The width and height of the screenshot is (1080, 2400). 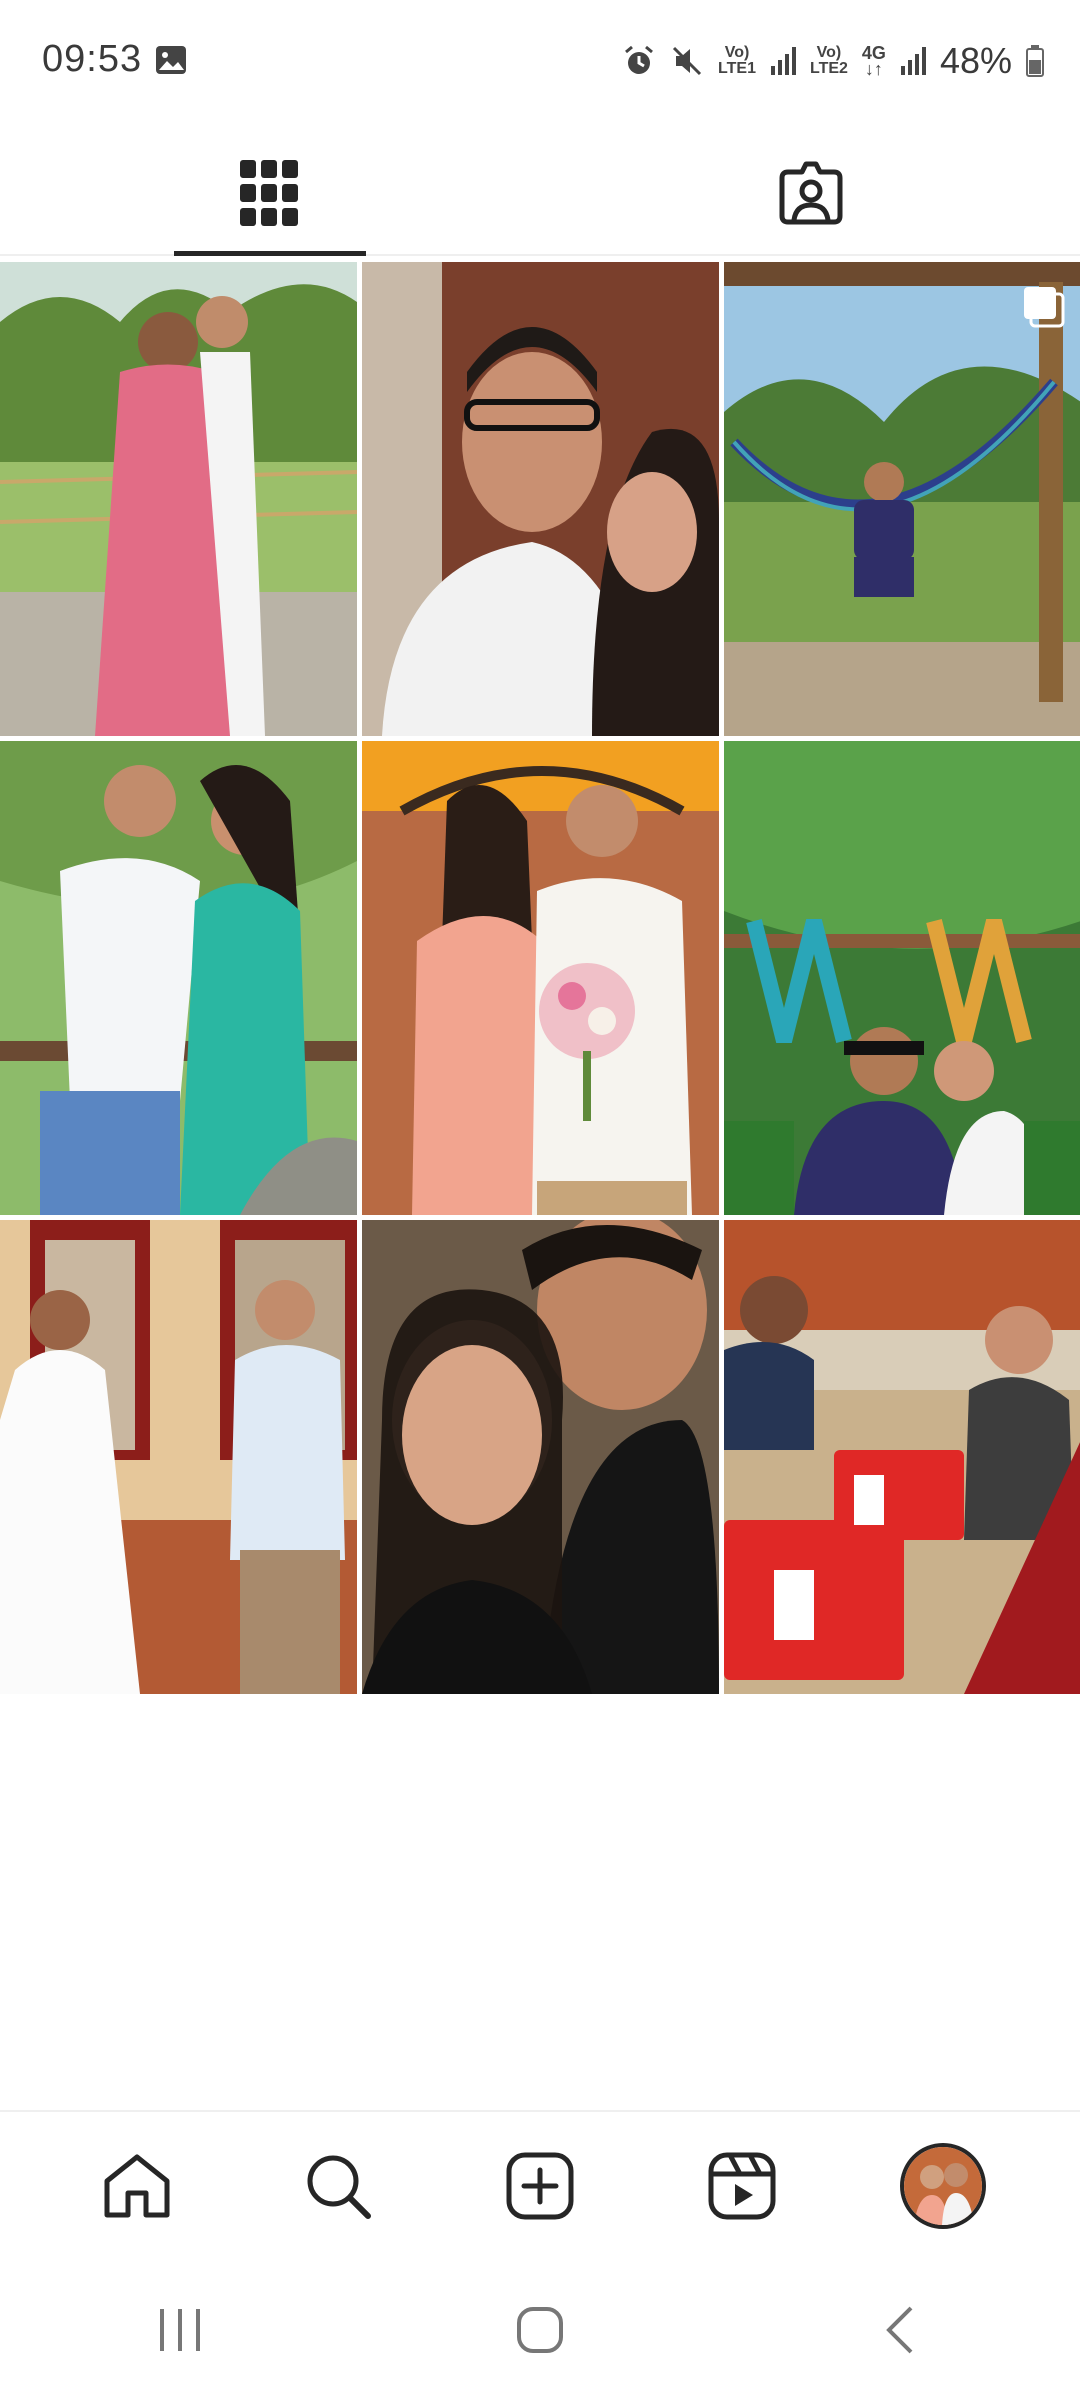 I want to click on recent-apps-icon, so click(x=180, y=2330).